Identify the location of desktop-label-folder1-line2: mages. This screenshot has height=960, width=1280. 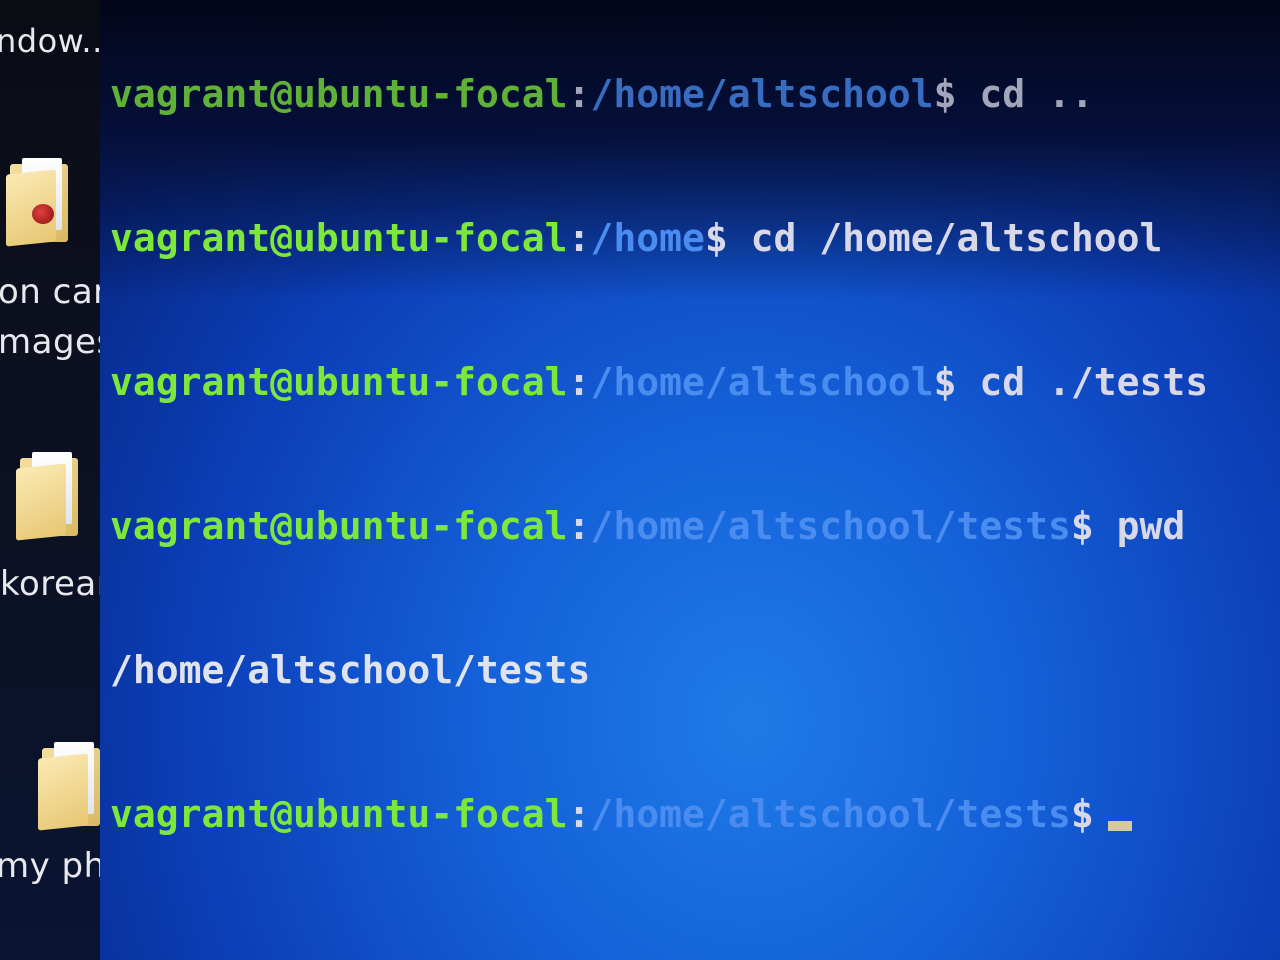
(57, 342).